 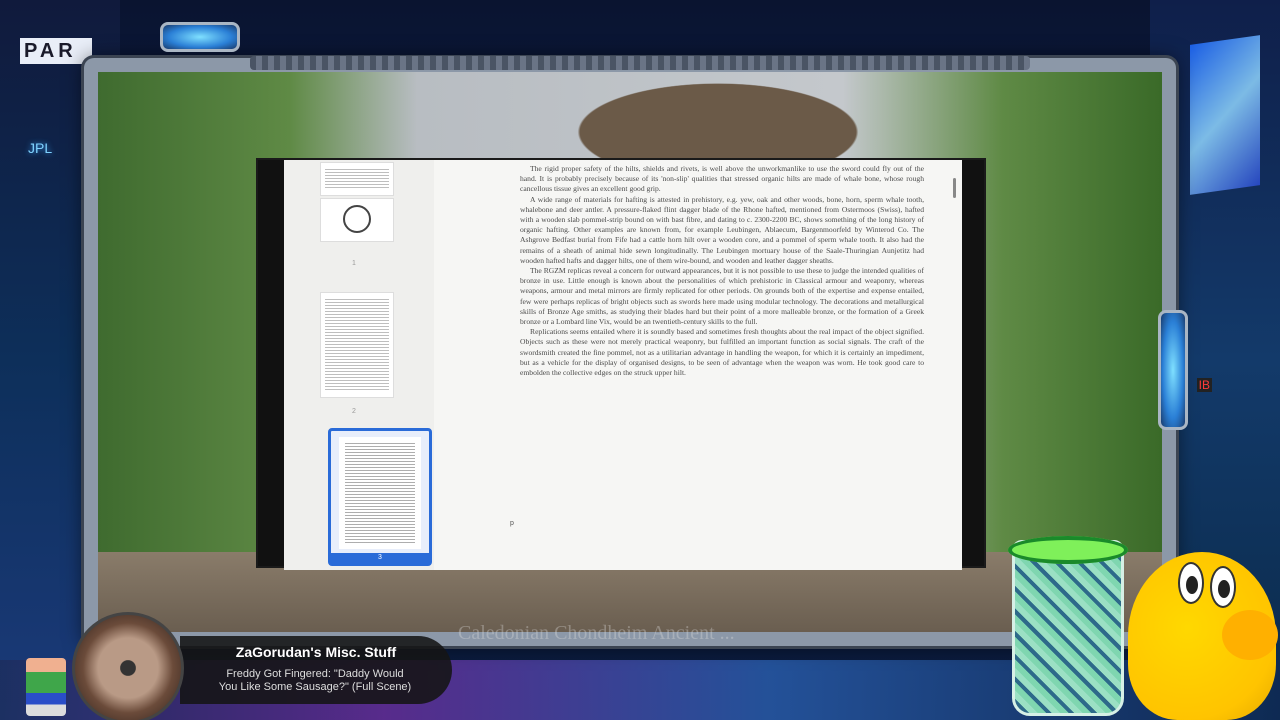 What do you see at coordinates (1068, 550) in the screenshot?
I see `cup-lid-icon` at bounding box center [1068, 550].